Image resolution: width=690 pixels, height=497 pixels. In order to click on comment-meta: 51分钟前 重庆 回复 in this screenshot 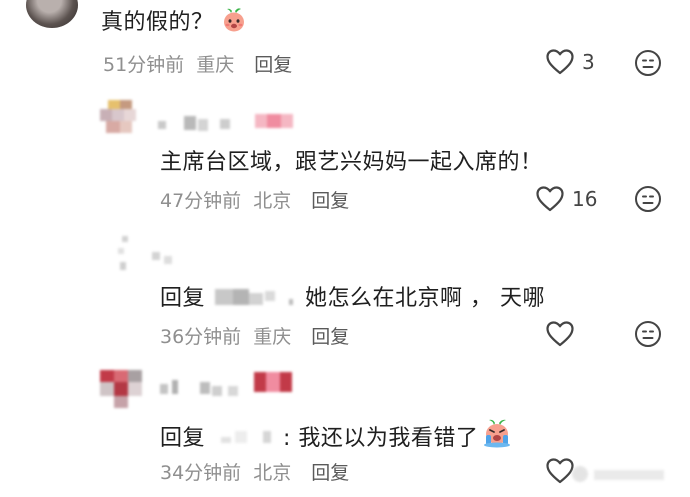, I will do `click(197, 63)`.